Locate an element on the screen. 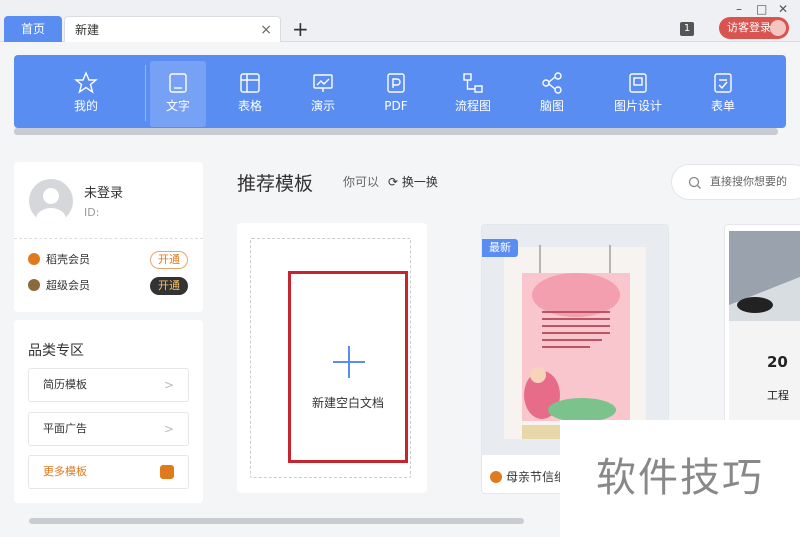  new-blank-document-label: 新建空白文档 is located at coordinates (347, 403).